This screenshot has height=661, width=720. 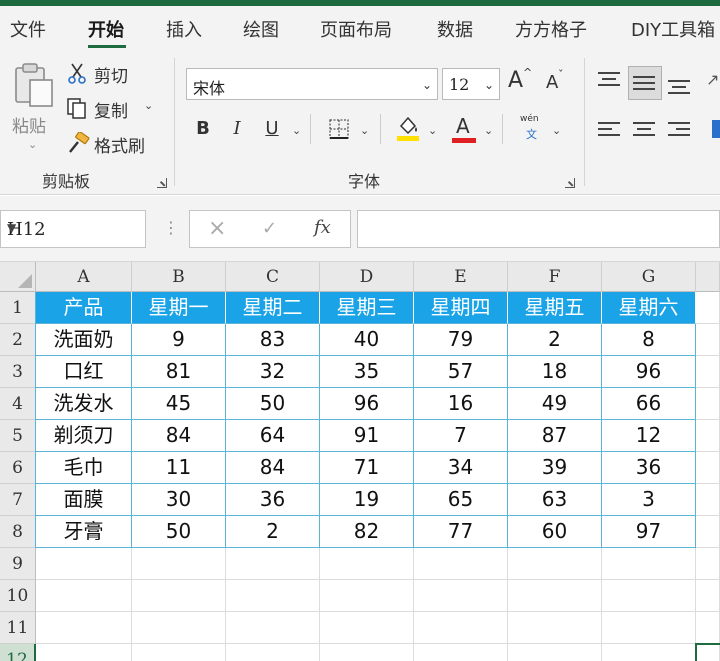 What do you see at coordinates (179, 532) in the screenshot?
I see `value-cell: 50` at bounding box center [179, 532].